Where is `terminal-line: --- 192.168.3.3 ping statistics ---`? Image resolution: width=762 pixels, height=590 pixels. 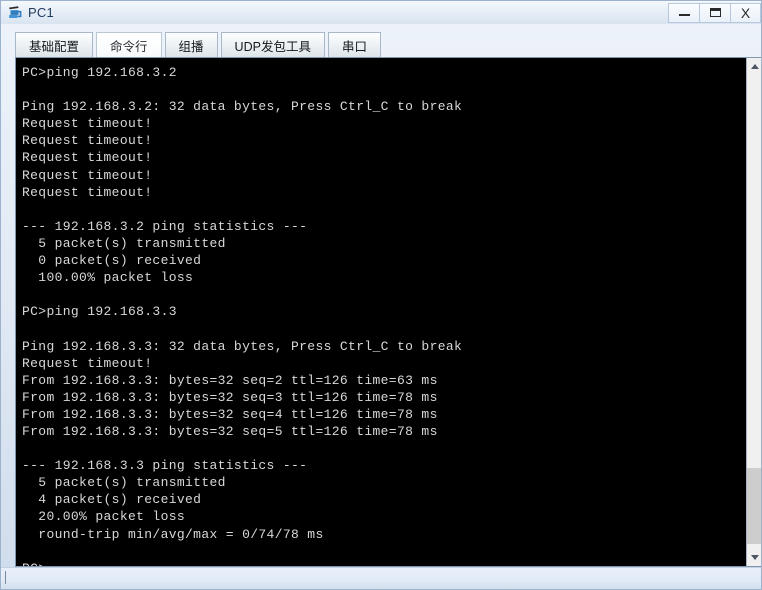
terminal-line: --- 192.168.3.3 ping statistics --- is located at coordinates (165, 466).